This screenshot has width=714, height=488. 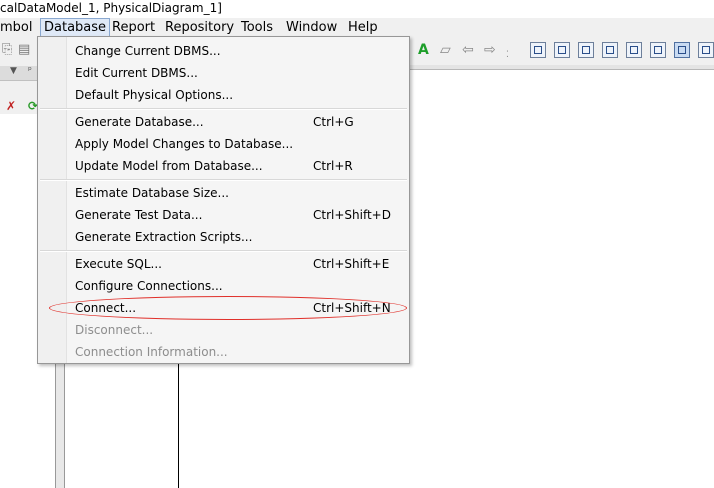 What do you see at coordinates (257, 27) in the screenshot?
I see `menu-tools: Tools` at bounding box center [257, 27].